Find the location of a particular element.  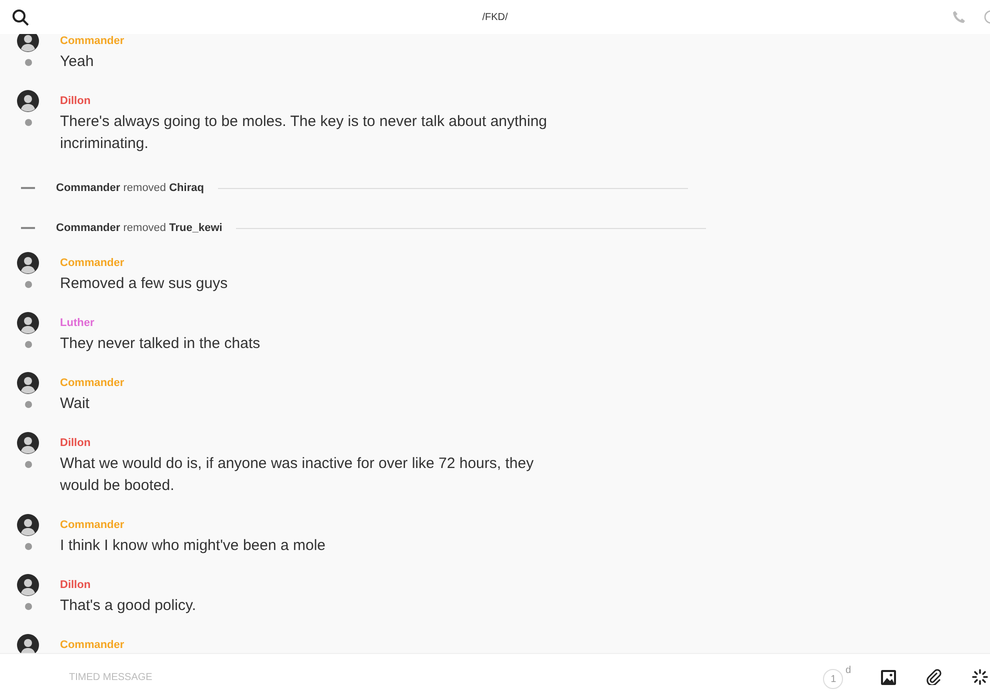

search-icon is located at coordinates (20, 17).